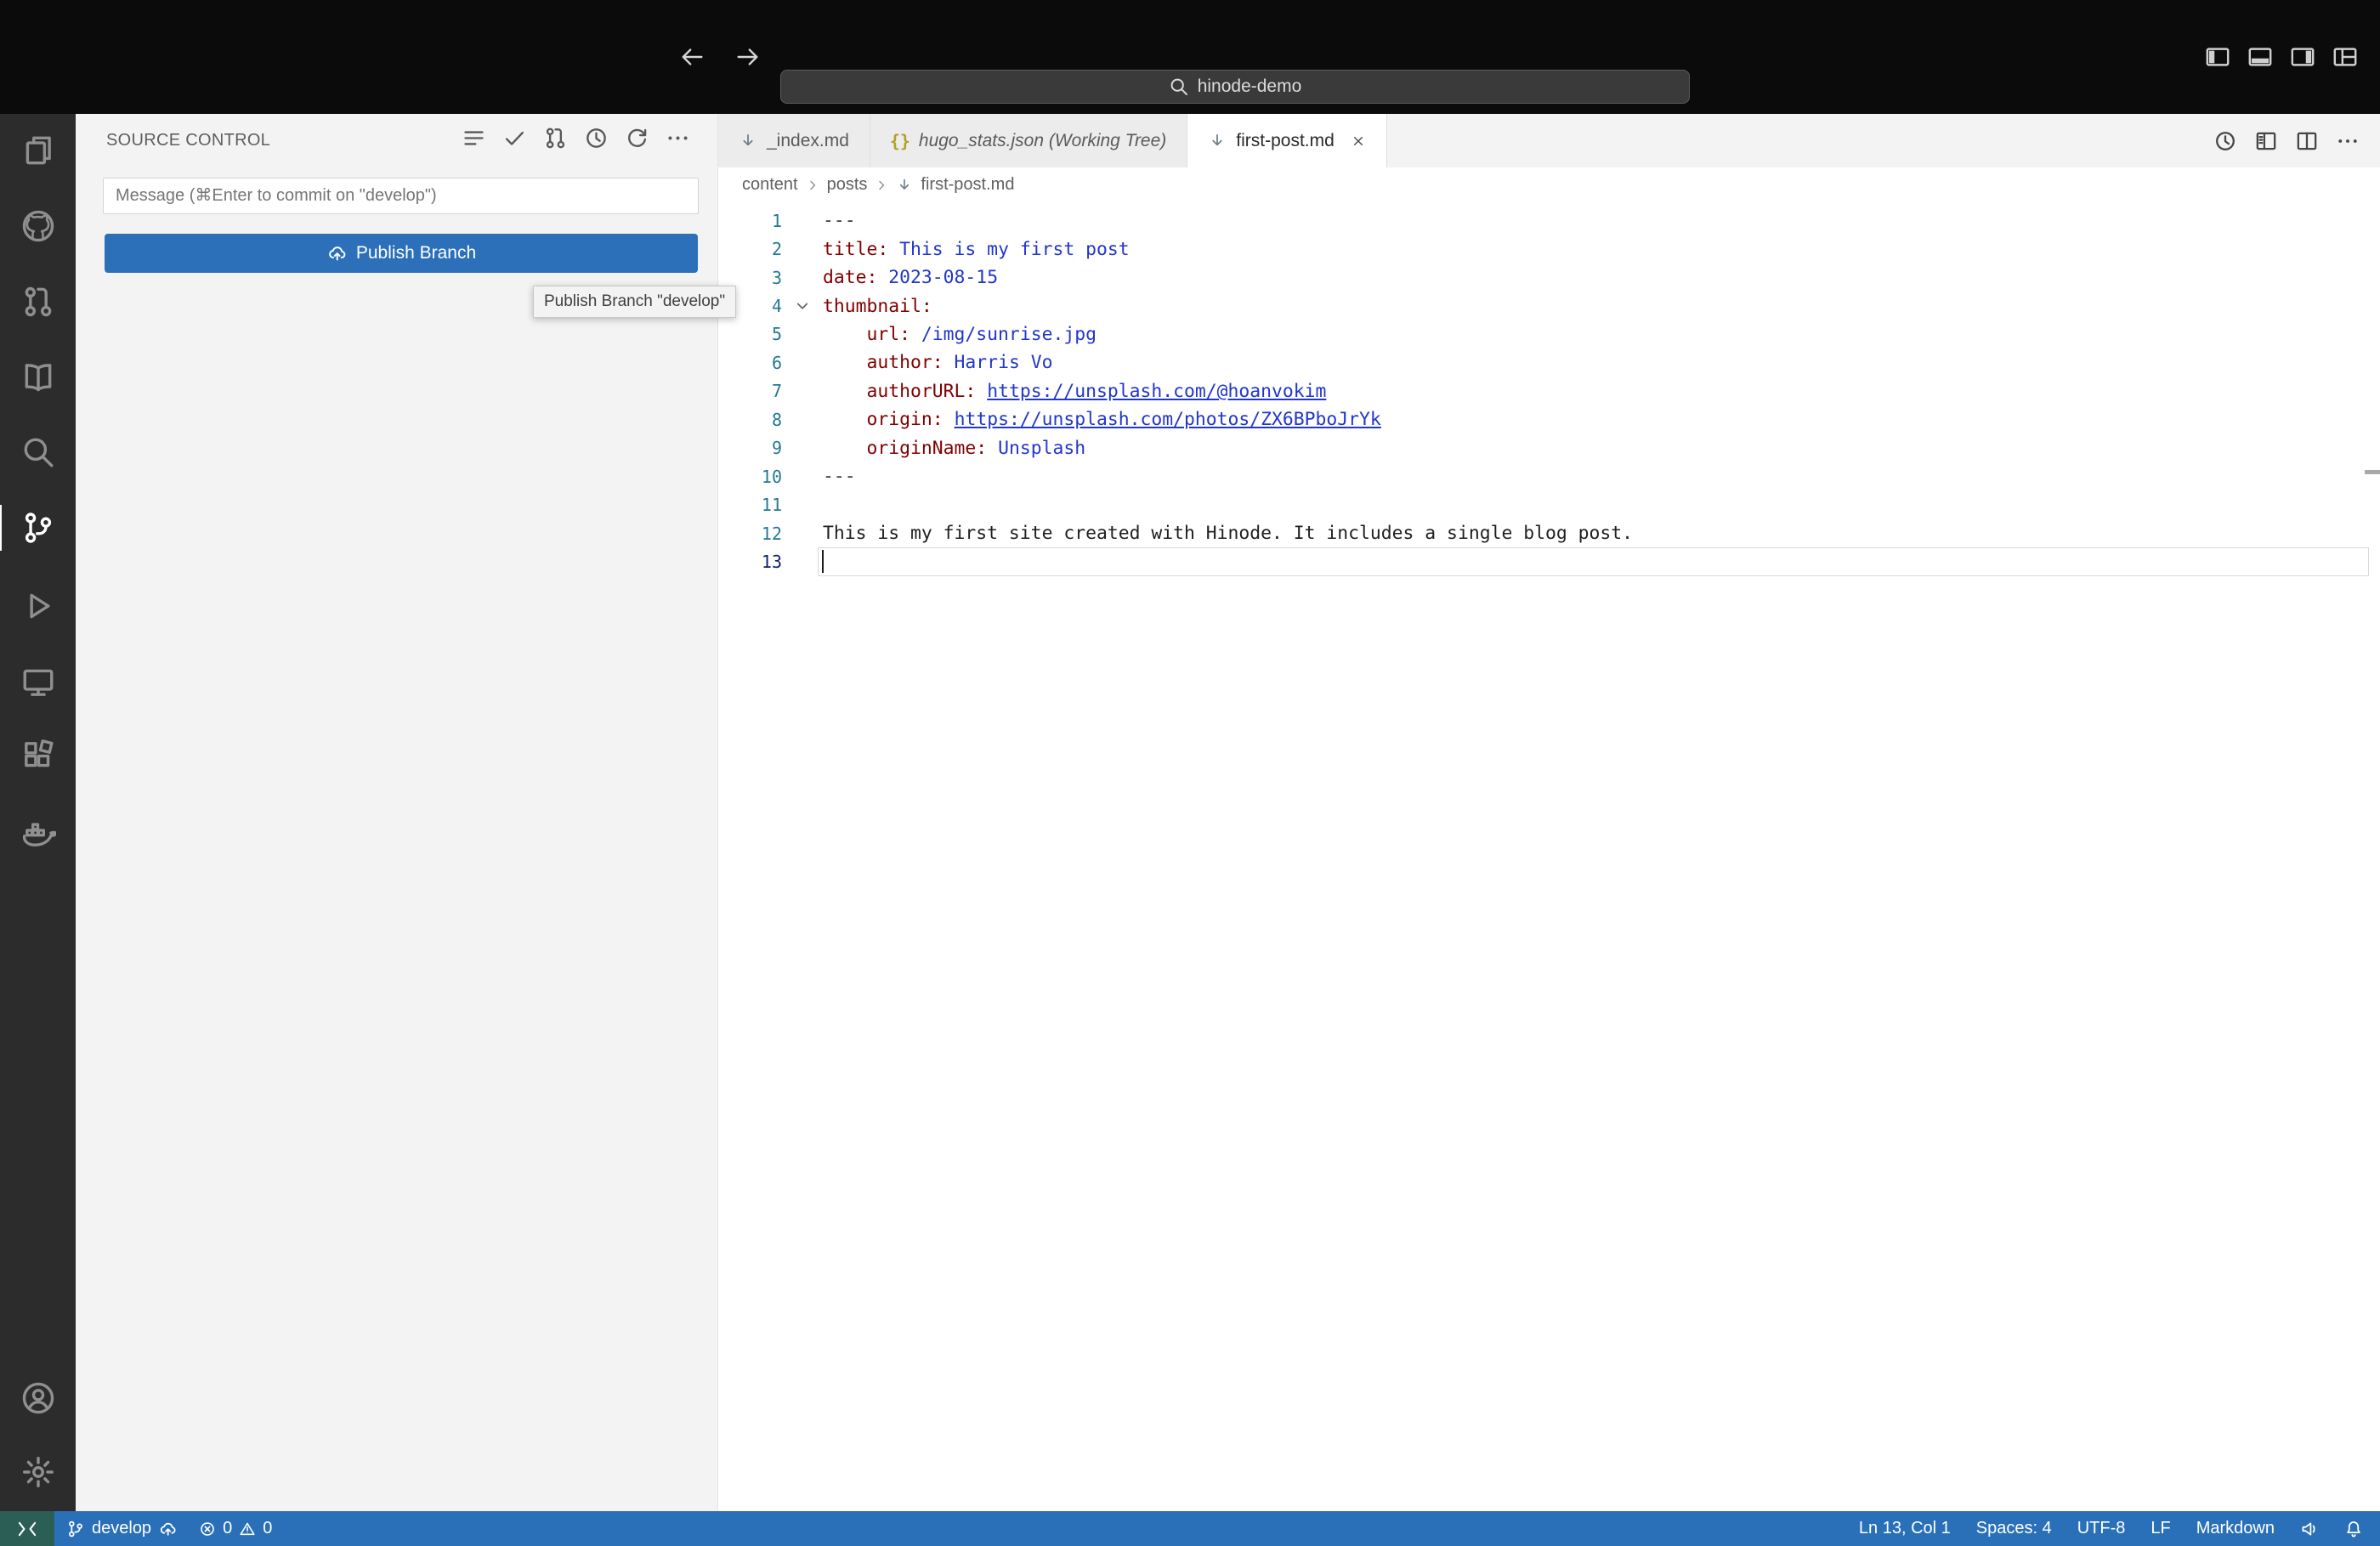 The width and height of the screenshot is (2380, 1546). I want to click on activity-item-accounts, so click(38, 1398).